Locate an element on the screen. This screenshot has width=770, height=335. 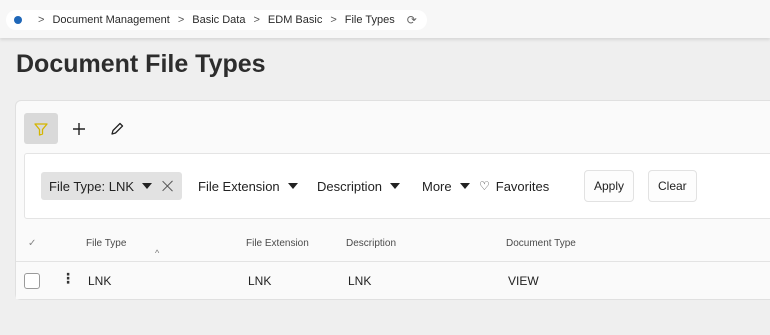
filter-dropdown-file-extension: File Extension is located at coordinates (248, 186).